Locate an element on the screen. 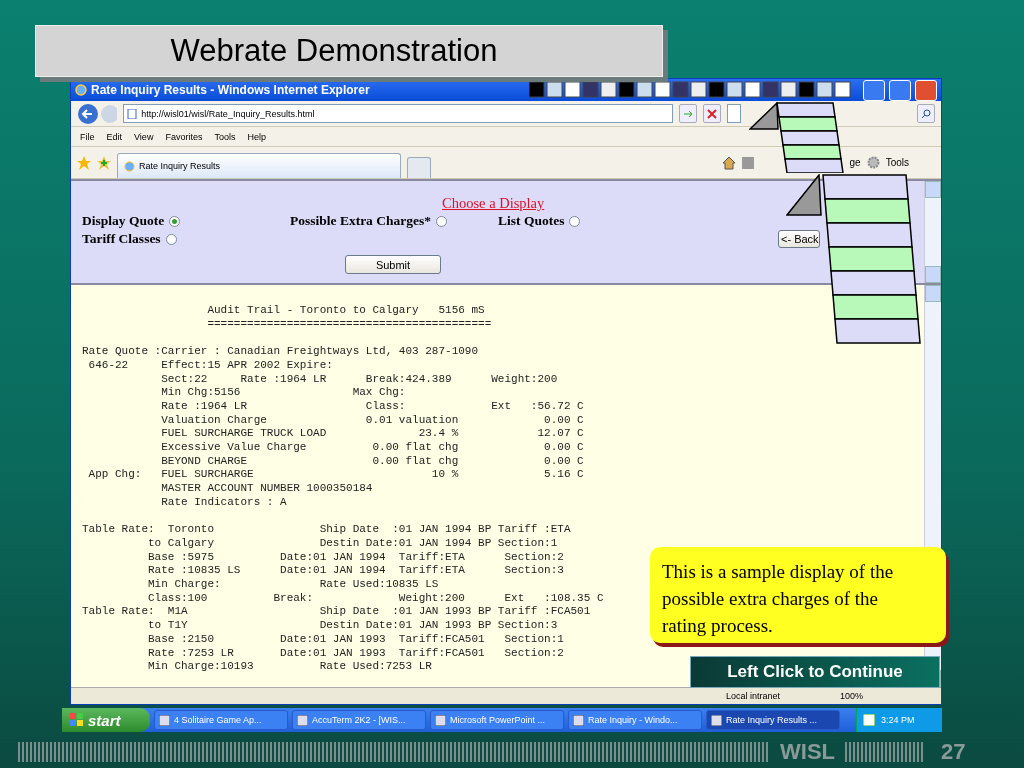  audit-line: Class:100 Break: Weight:200 Ext :108.35 C is located at coordinates (375, 598).